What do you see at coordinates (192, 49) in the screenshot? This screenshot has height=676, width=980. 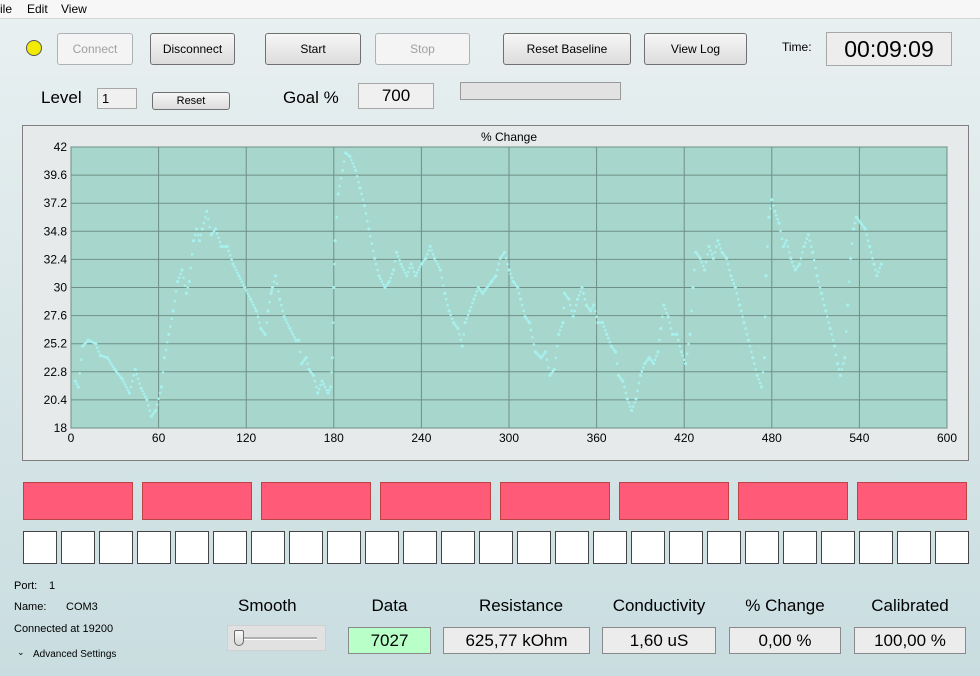 I see `disconnect-button: Disconnect` at bounding box center [192, 49].